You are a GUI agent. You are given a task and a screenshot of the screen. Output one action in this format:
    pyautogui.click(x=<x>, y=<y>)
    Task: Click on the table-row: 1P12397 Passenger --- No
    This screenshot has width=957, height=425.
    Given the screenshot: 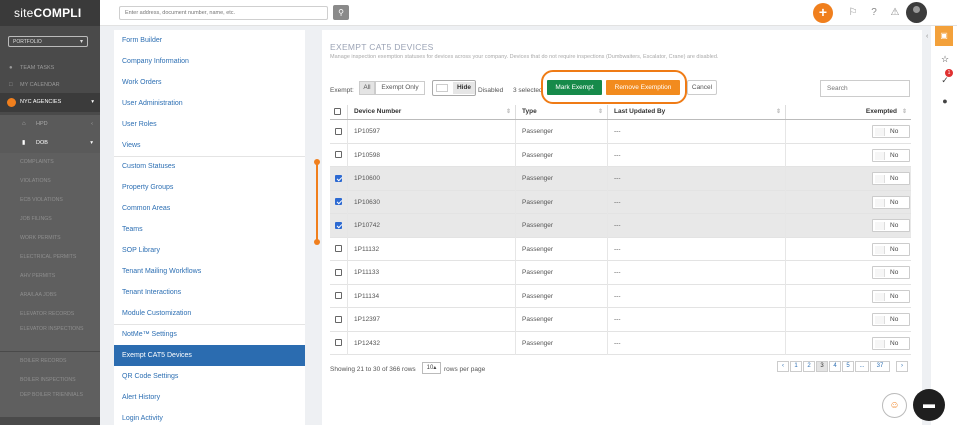 What is the action you would take?
    pyautogui.click(x=620, y=320)
    